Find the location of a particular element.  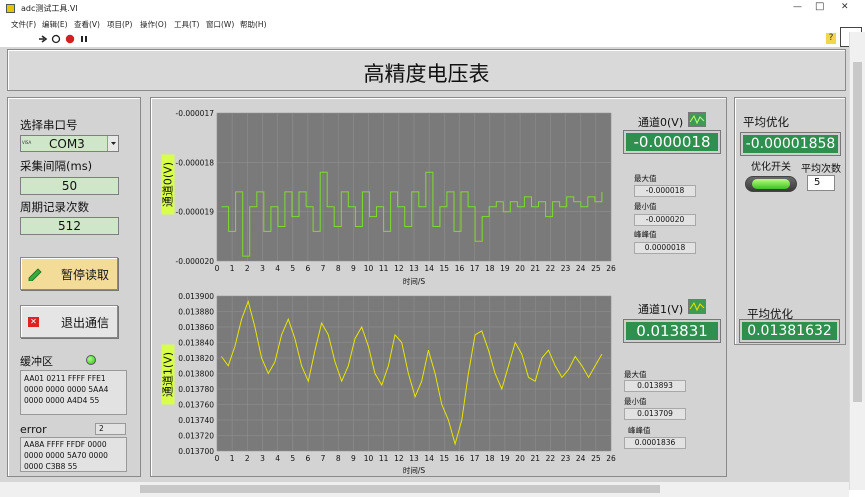

ch0-pp-label: 峰峰值 is located at coordinates (645, 234).